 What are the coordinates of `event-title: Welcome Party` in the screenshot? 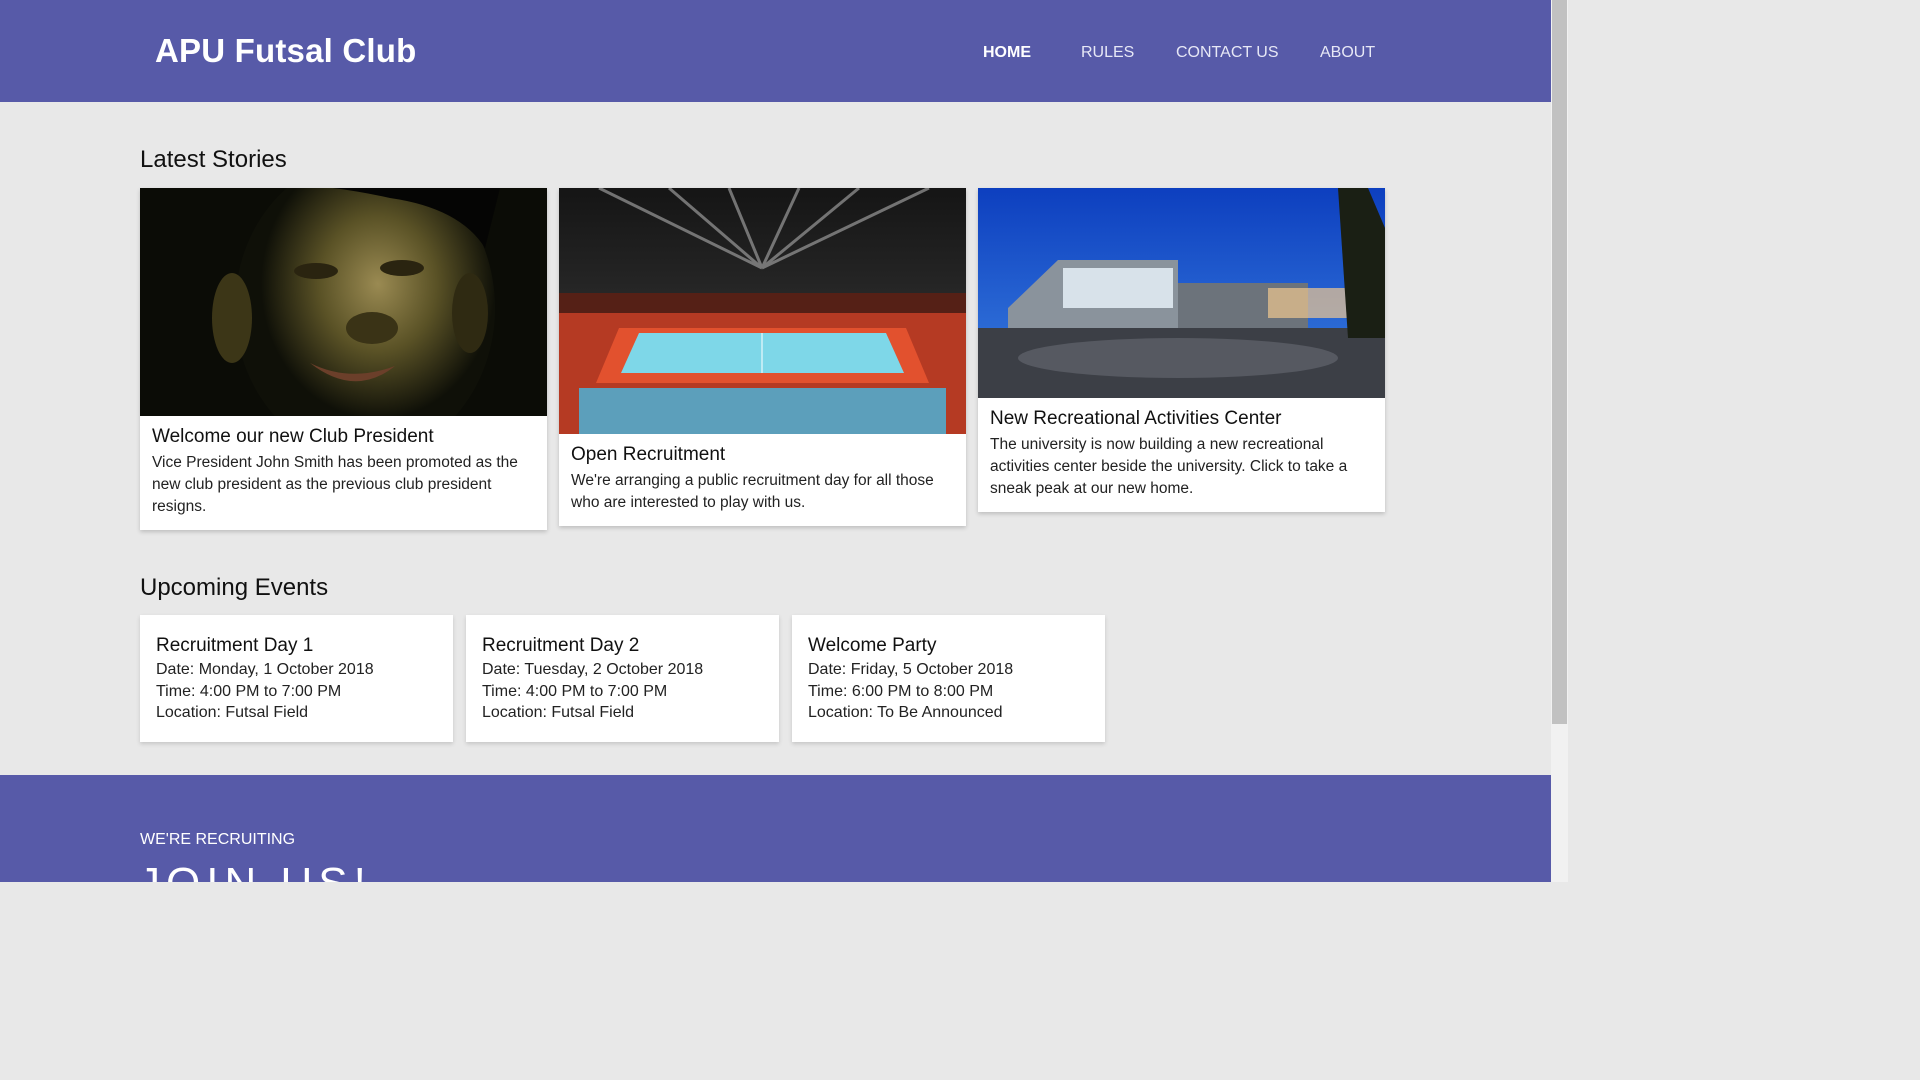 It's located at (872, 645).